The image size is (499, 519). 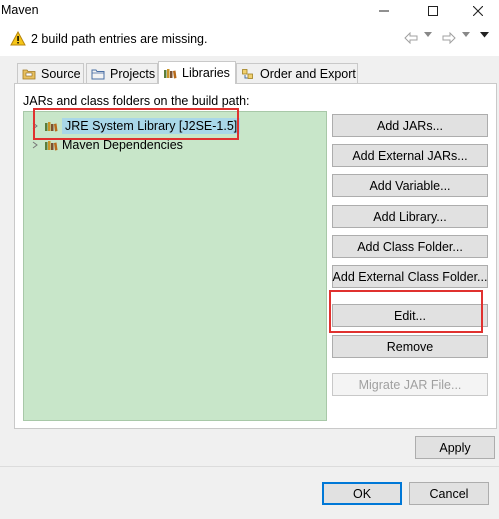 What do you see at coordinates (455, 447) in the screenshot?
I see `apply-button: Apply` at bounding box center [455, 447].